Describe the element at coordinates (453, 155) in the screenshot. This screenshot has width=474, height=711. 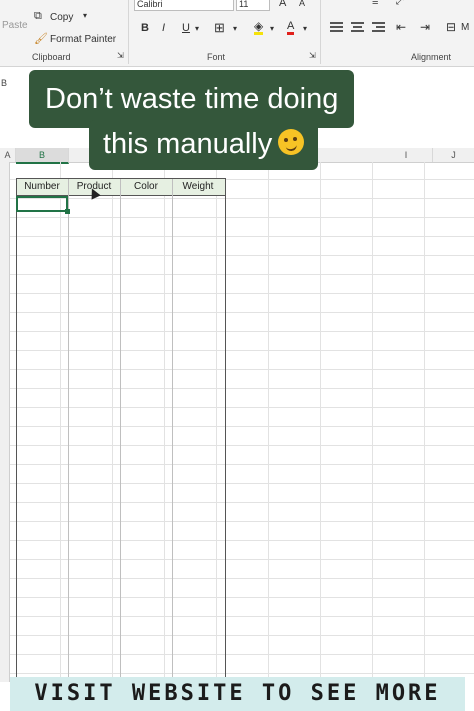
I see `column-header-j: J` at that location.